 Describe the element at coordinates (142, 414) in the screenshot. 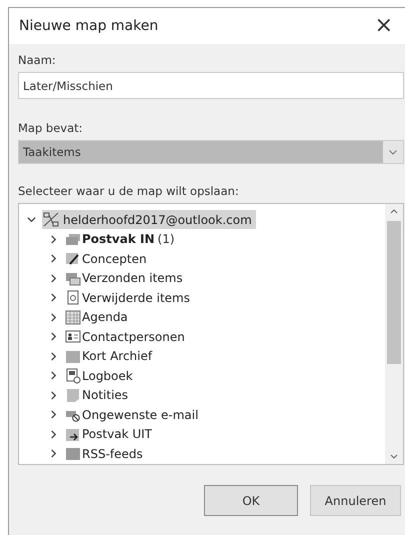

I see `tree-item: Ongewenste e-mail` at that location.